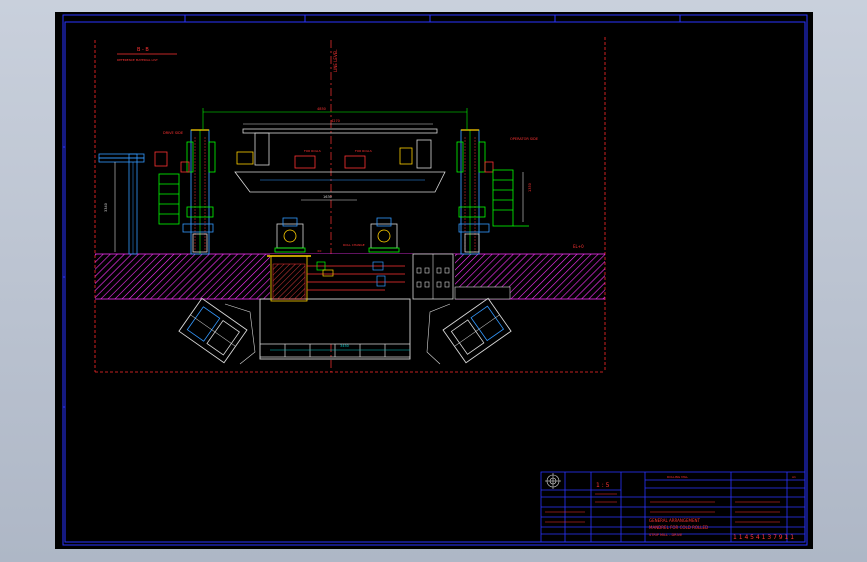 The height and width of the screenshot is (562, 867). What do you see at coordinates (169, 199) in the screenshot?
I see `left-ladder` at bounding box center [169, 199].